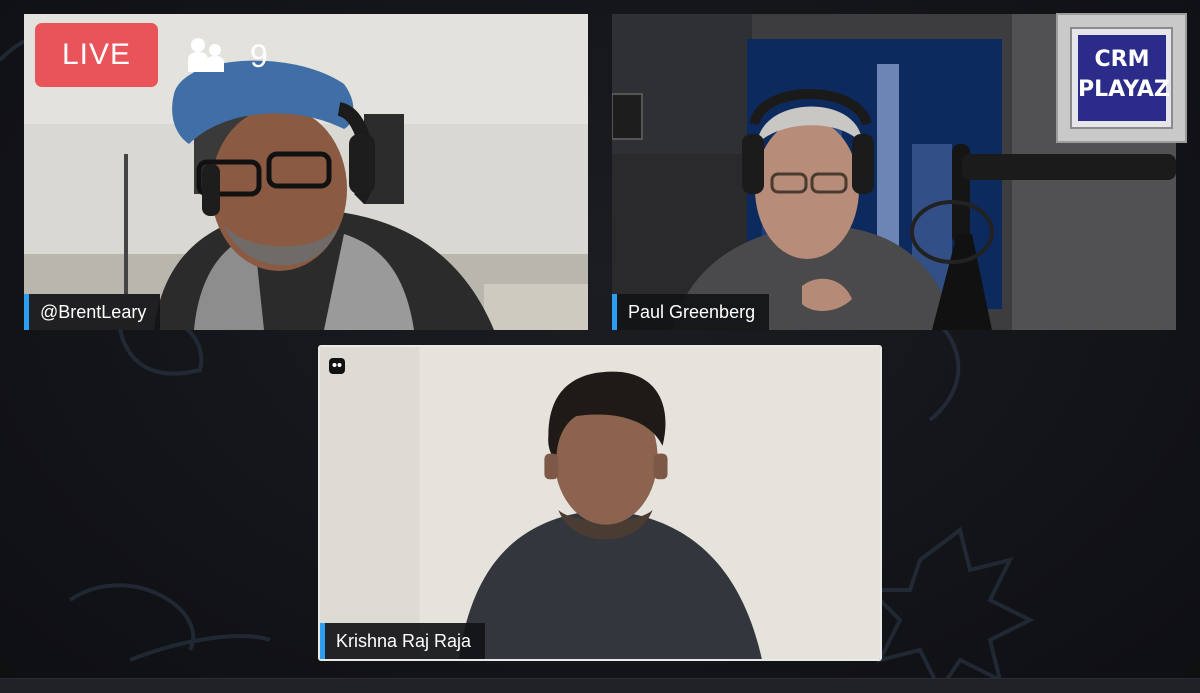  I want to click on logo-frame: CRM PLAYAZ, so click(1121, 78).